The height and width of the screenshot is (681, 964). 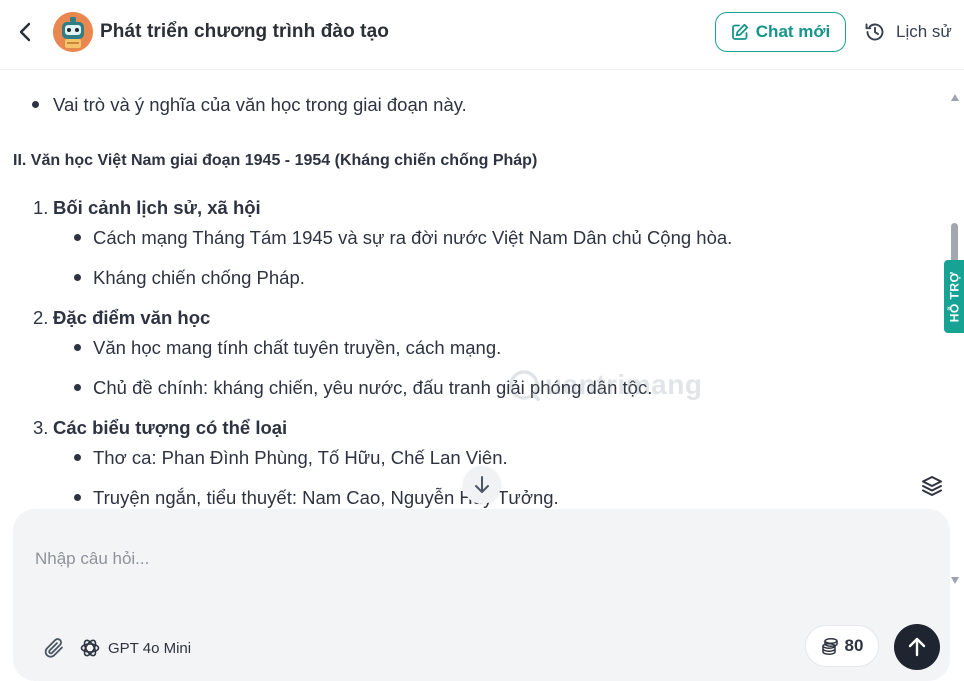 I want to click on back-button, so click(x=25, y=32).